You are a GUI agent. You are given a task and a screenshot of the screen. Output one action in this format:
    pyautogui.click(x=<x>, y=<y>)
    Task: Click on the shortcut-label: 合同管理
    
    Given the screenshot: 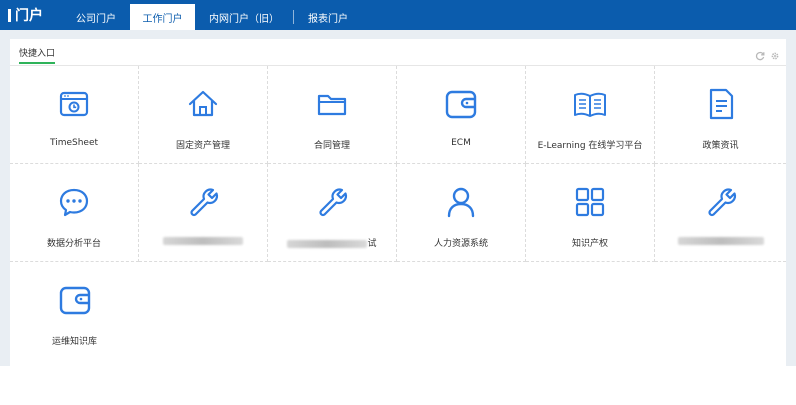 What is the action you would take?
    pyautogui.click(x=331, y=146)
    